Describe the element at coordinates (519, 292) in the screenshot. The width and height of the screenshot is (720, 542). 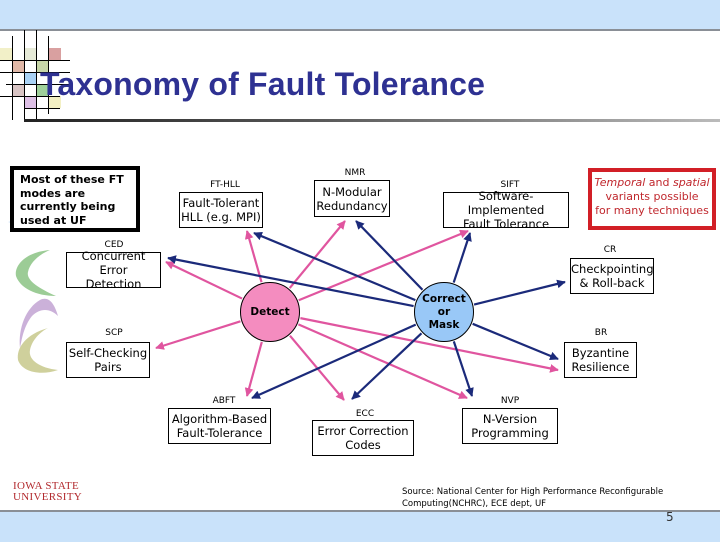
I see `arrow-correct-to-cr` at that location.